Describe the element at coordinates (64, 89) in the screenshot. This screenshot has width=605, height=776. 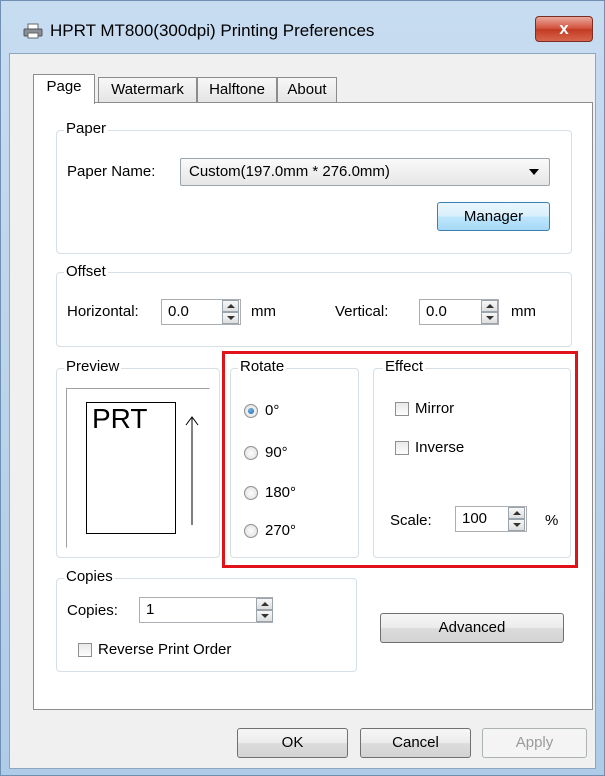
I see `tab-page: Page` at that location.